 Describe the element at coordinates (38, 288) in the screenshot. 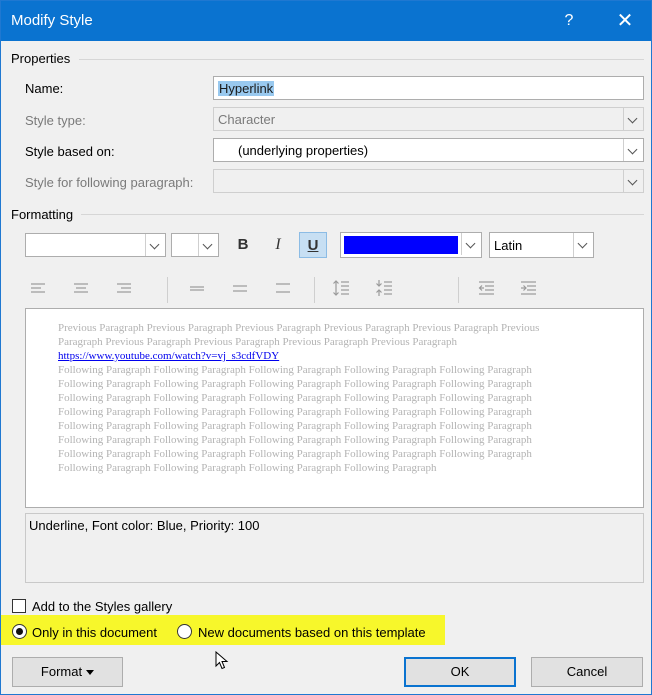

I see `align-left-icon` at that location.